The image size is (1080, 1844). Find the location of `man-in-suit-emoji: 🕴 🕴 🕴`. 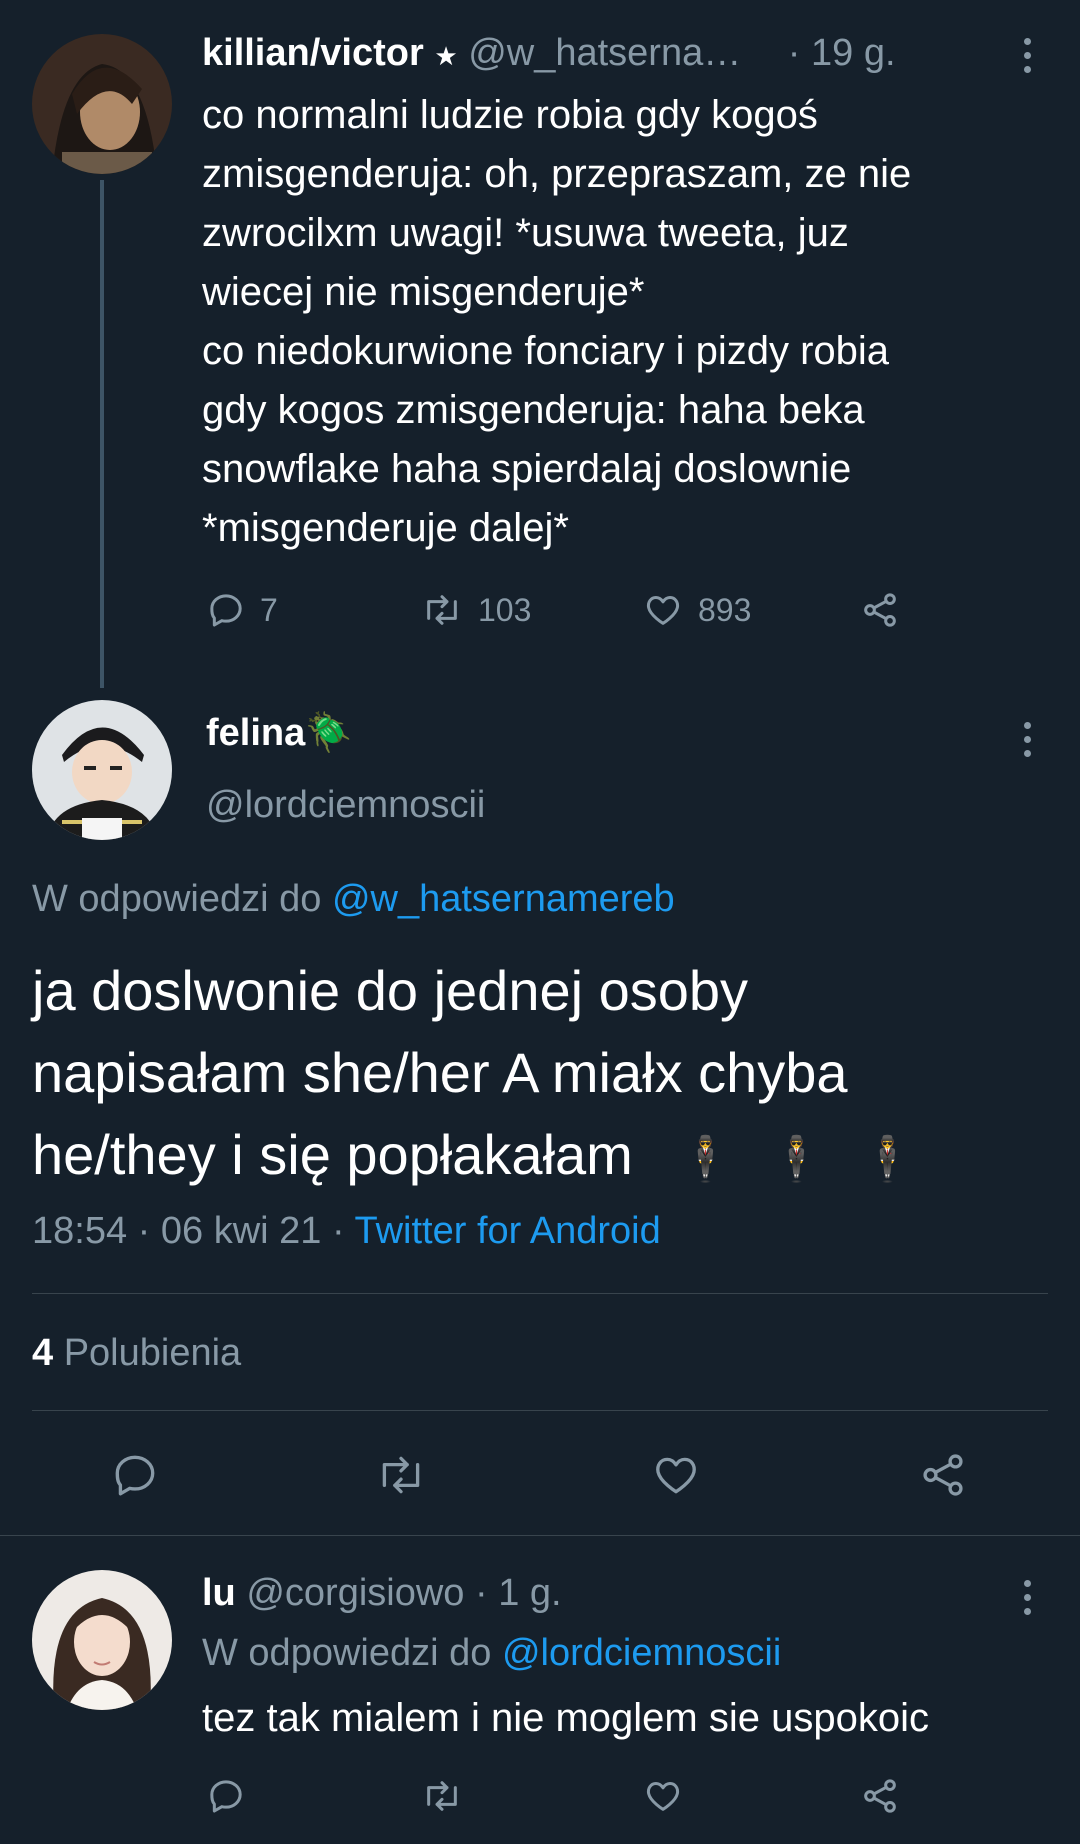

man-in-suit-emoji: 🕴 🕴 🕴 is located at coordinates (803, 1159).